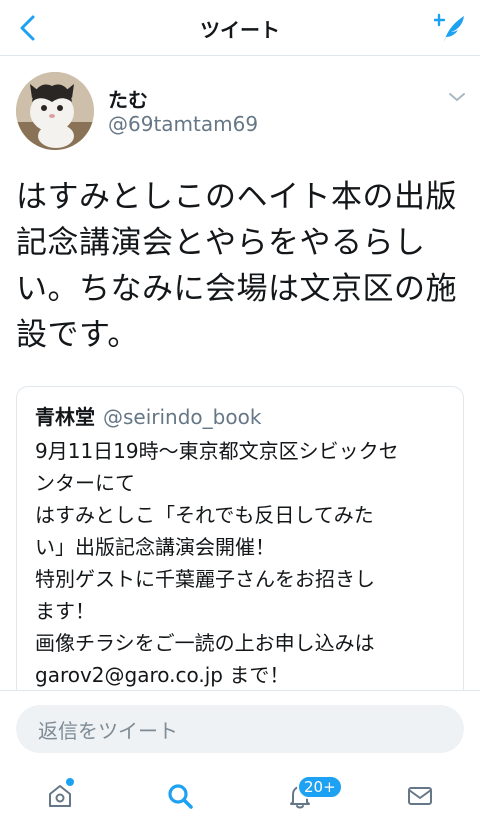 The image size is (480, 819). I want to click on reply-bar: 返信をツイート, so click(240, 729).